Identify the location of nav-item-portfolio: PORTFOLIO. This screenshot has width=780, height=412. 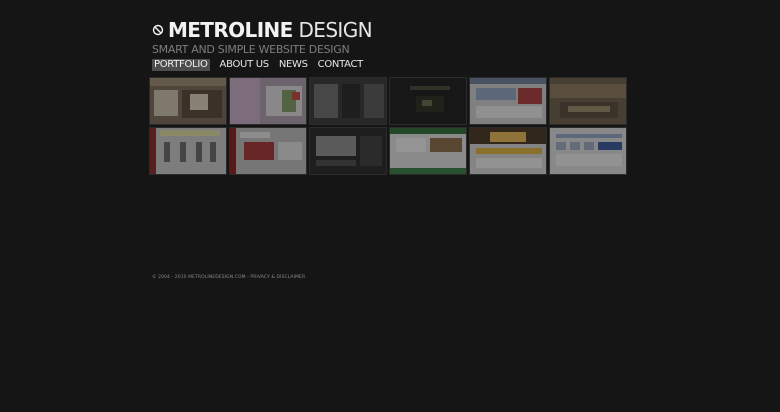
(181, 65).